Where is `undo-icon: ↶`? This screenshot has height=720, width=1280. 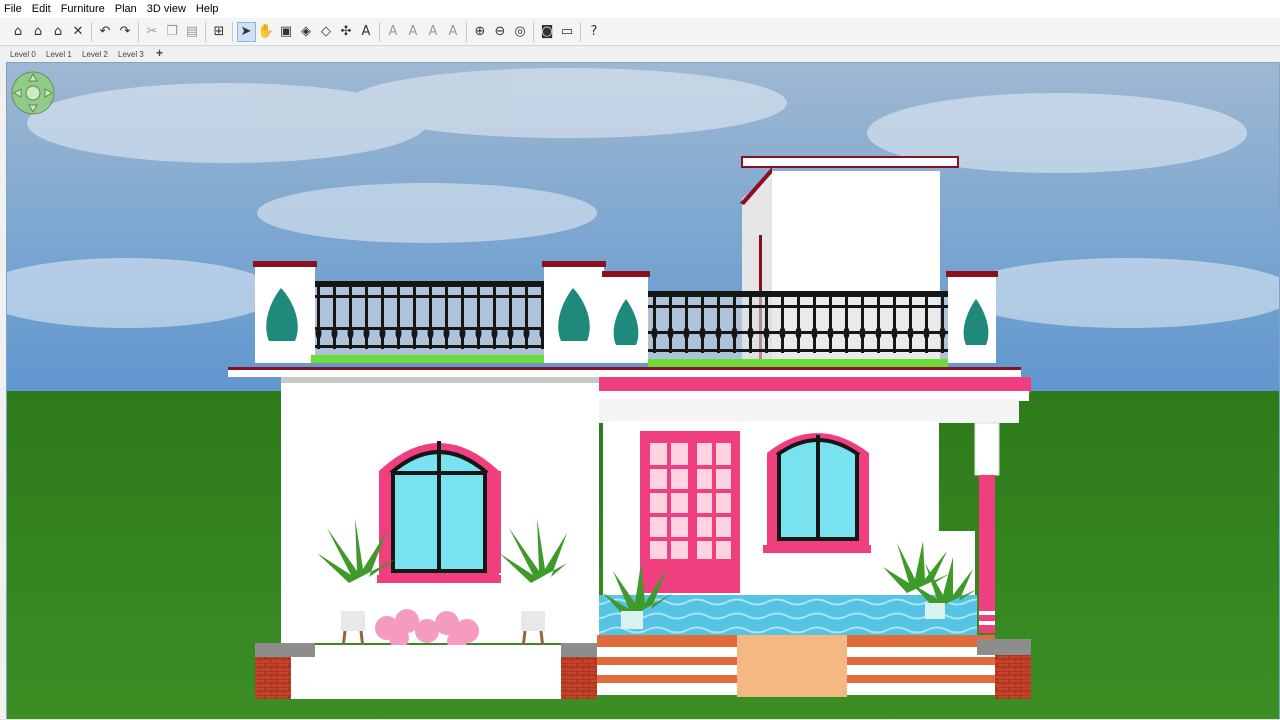 undo-icon: ↶ is located at coordinates (105, 32).